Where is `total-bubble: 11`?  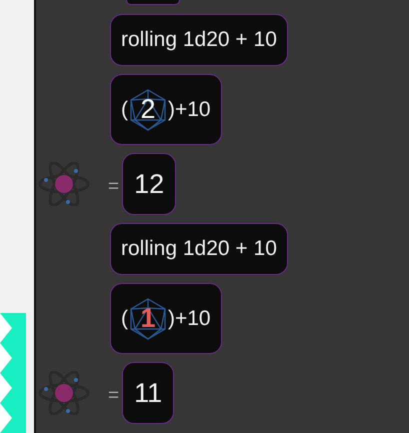
total-bubble: 11 is located at coordinates (148, 393).